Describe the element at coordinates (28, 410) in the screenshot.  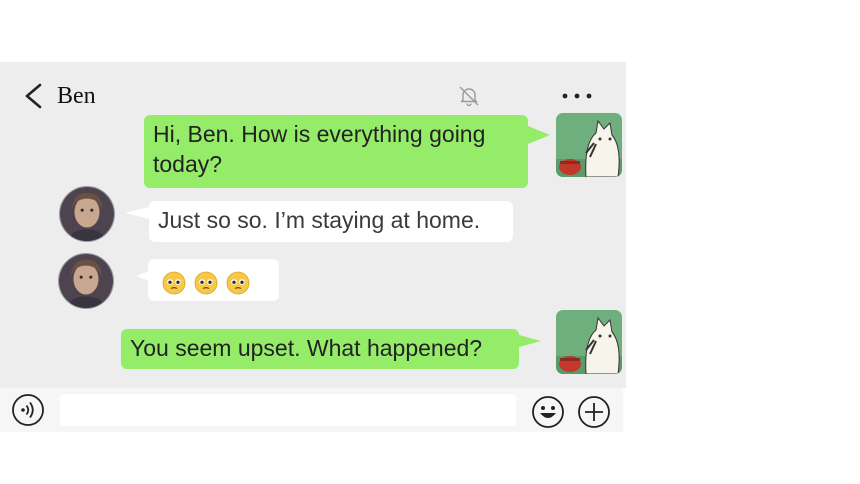
I see `voice-icon` at that location.